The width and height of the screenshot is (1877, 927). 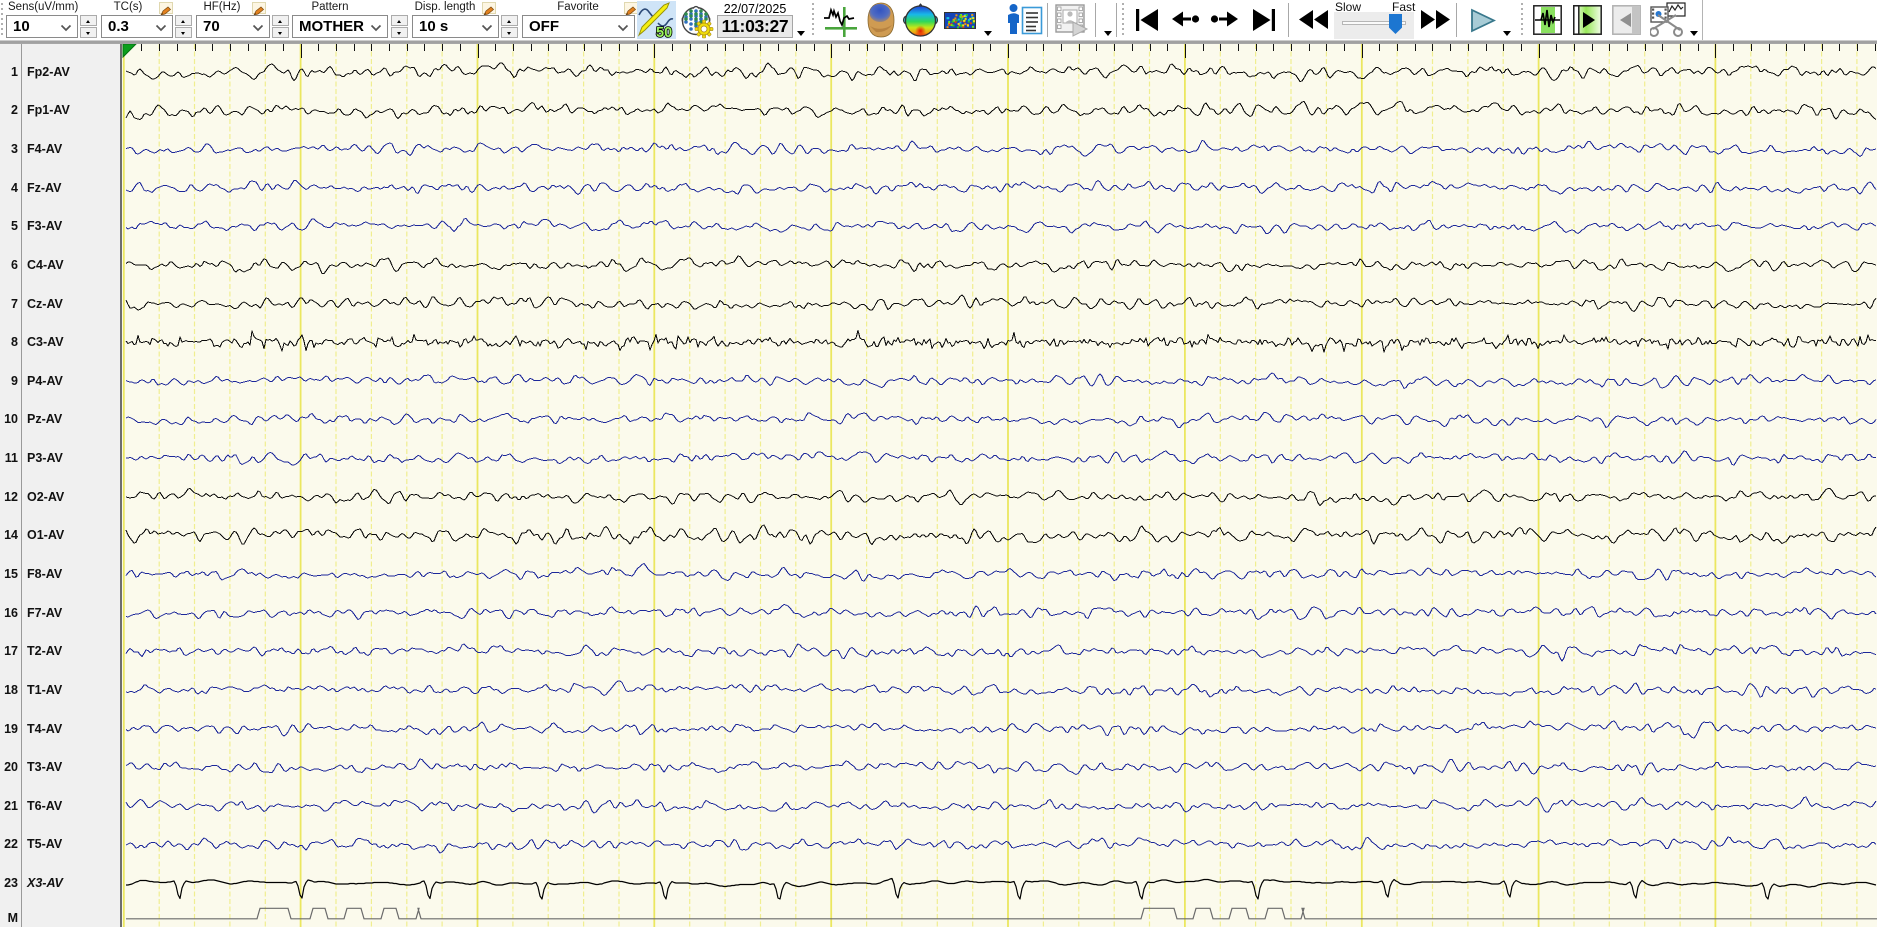 I want to click on svg-text: 50, so click(x=664, y=32).